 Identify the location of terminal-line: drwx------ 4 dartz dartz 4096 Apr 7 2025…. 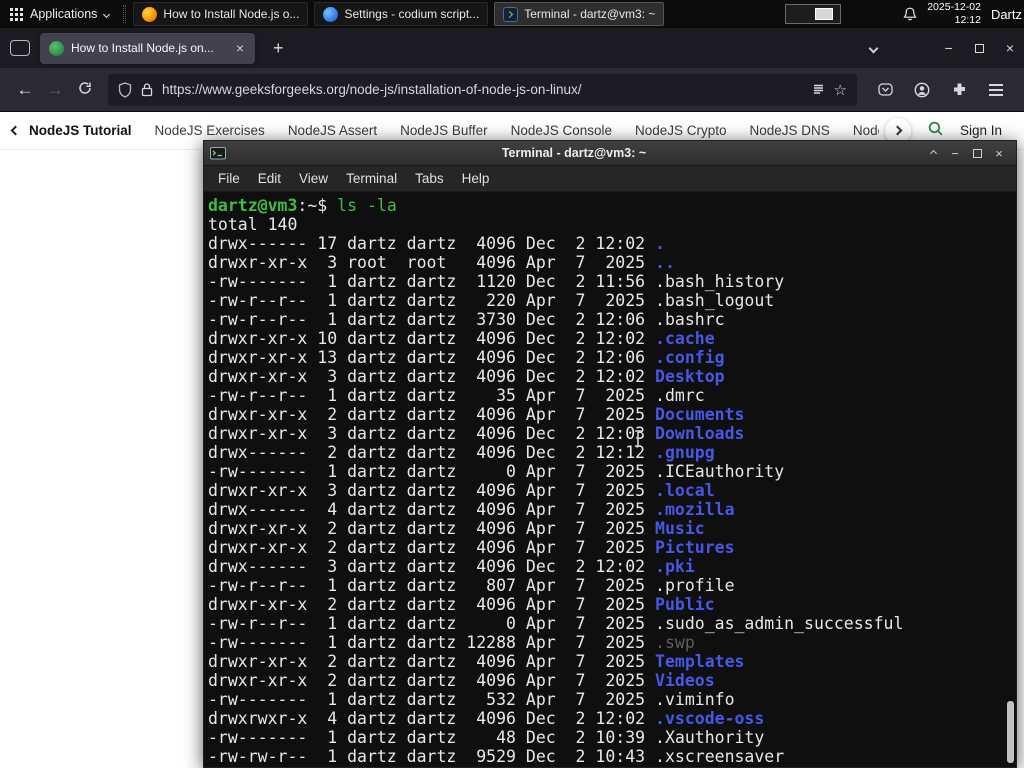
(471, 509).